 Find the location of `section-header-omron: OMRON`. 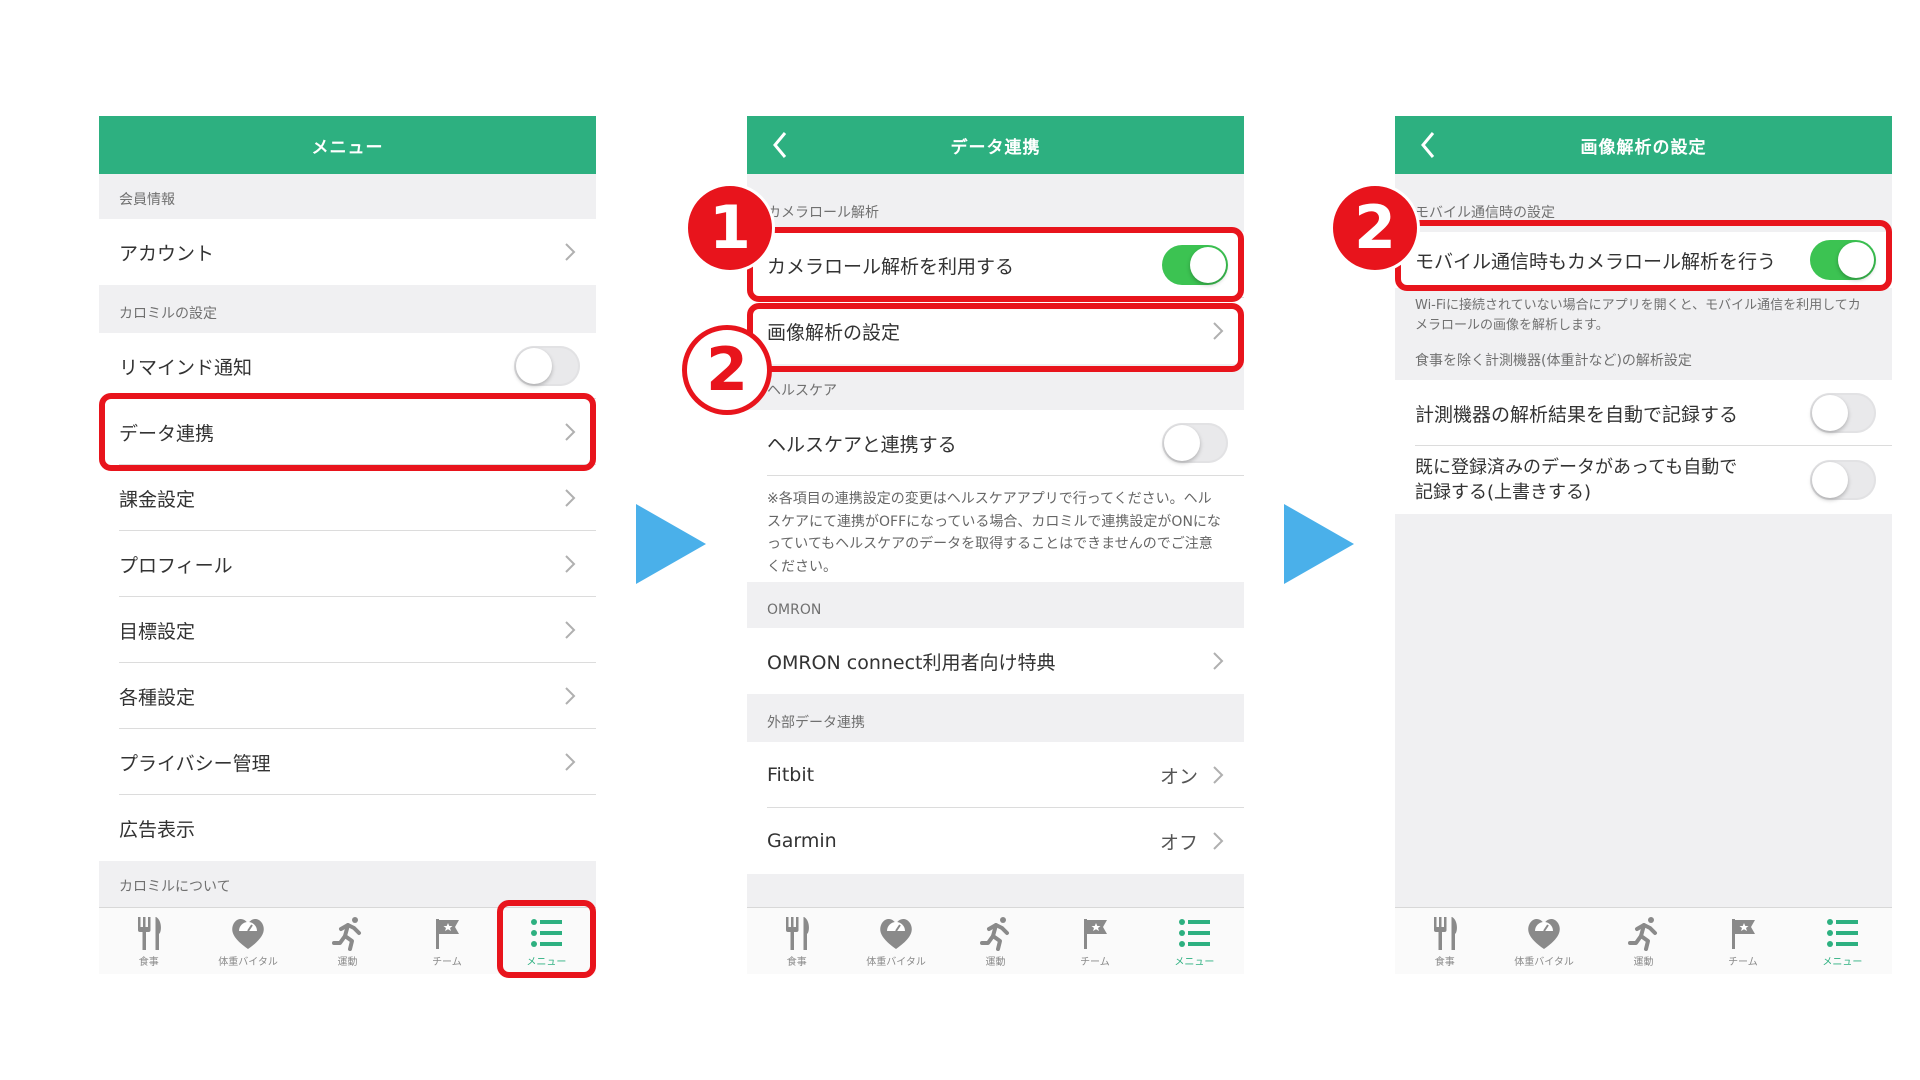

section-header-omron: OMRON is located at coordinates (794, 610).